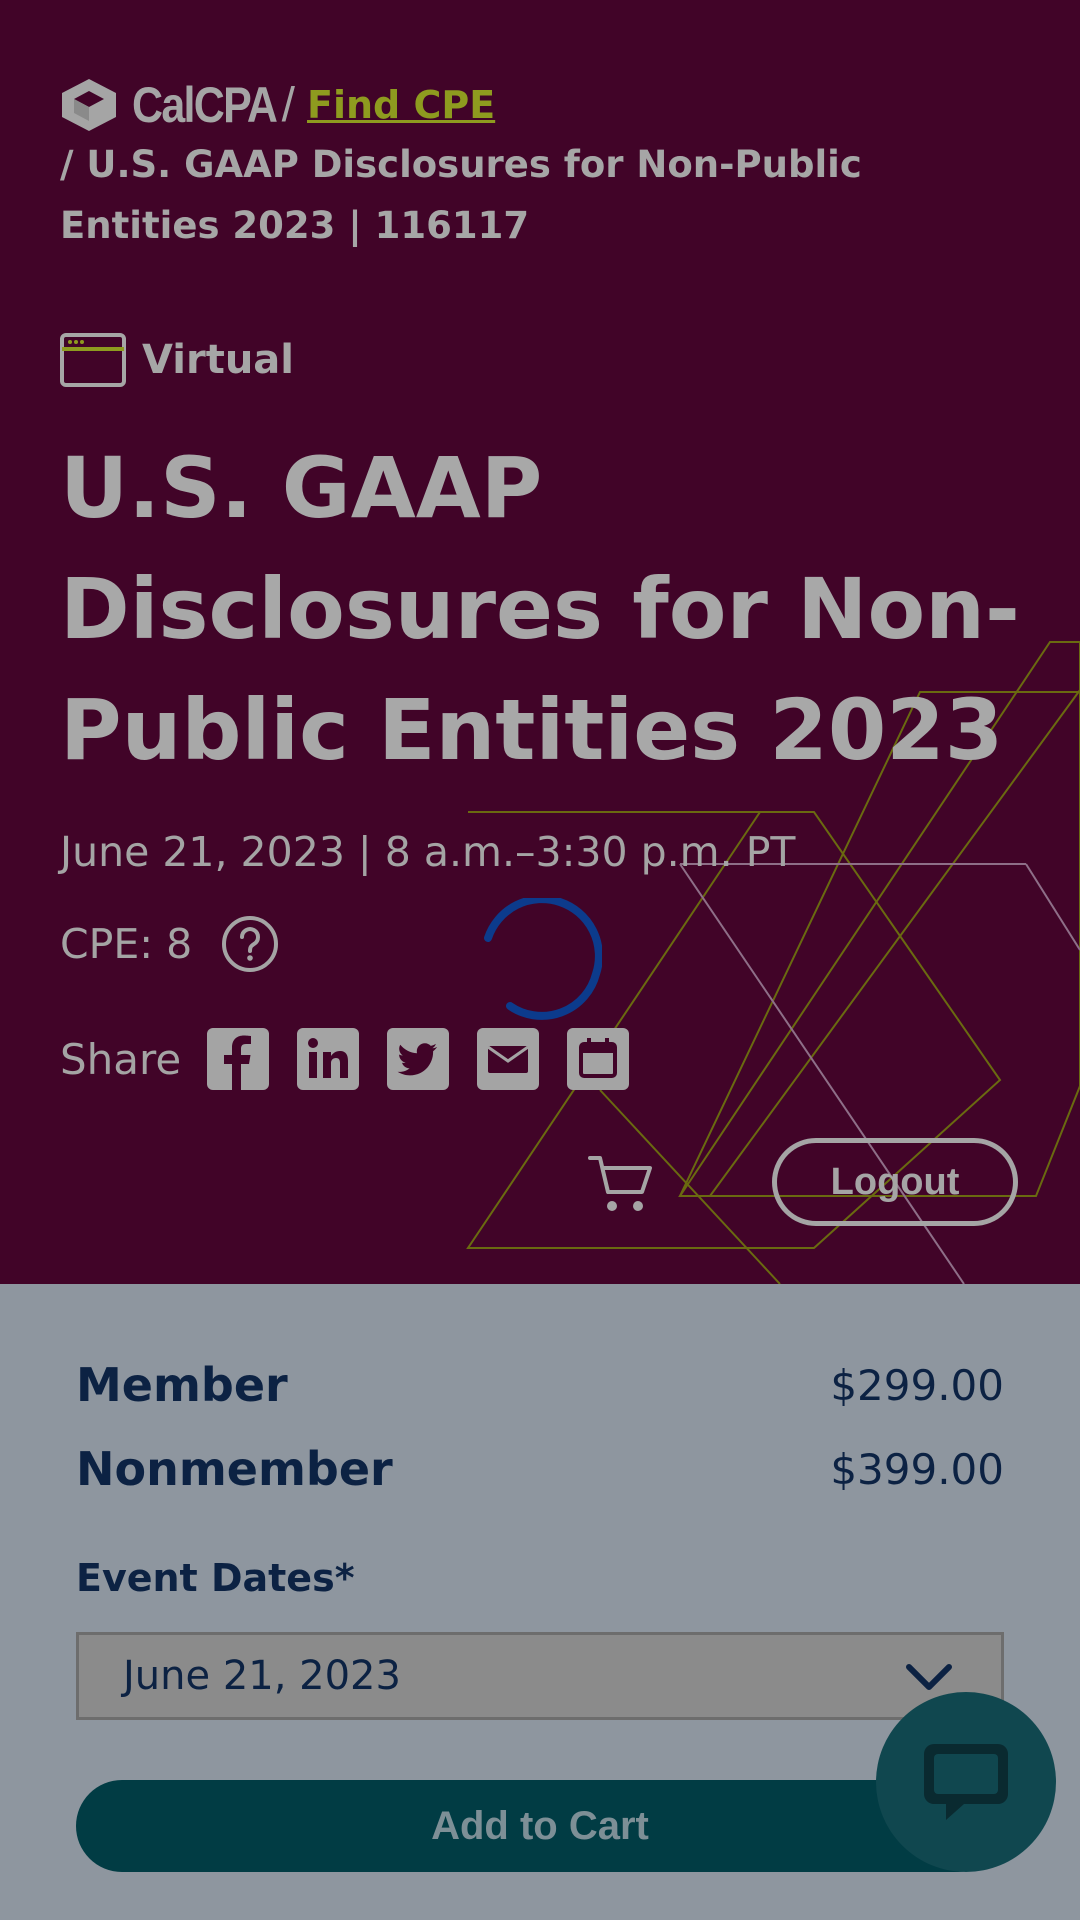  What do you see at coordinates (121, 1059) in the screenshot?
I see `share-label: Share` at bounding box center [121, 1059].